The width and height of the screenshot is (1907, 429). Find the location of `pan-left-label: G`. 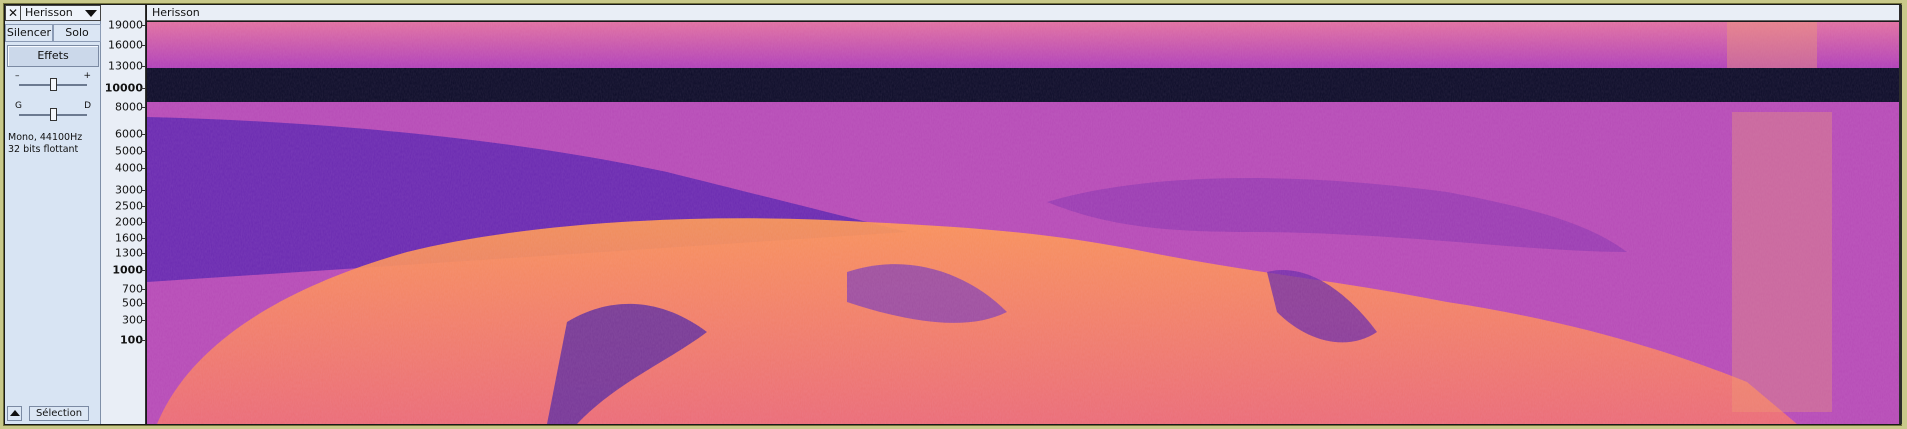

pan-left-label: G is located at coordinates (18, 106).